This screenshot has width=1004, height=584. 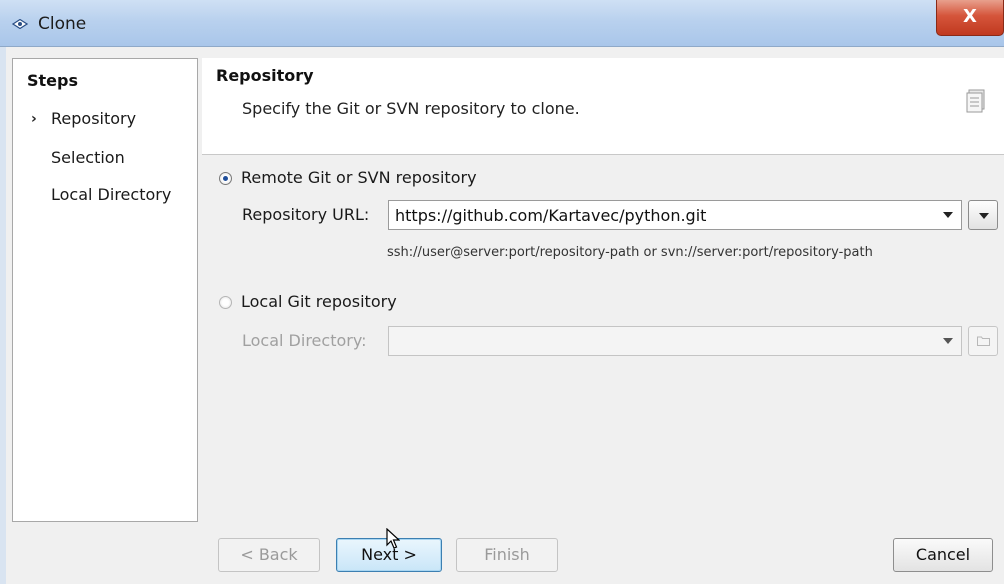 I want to click on local-repo-radio, so click(x=225, y=302).